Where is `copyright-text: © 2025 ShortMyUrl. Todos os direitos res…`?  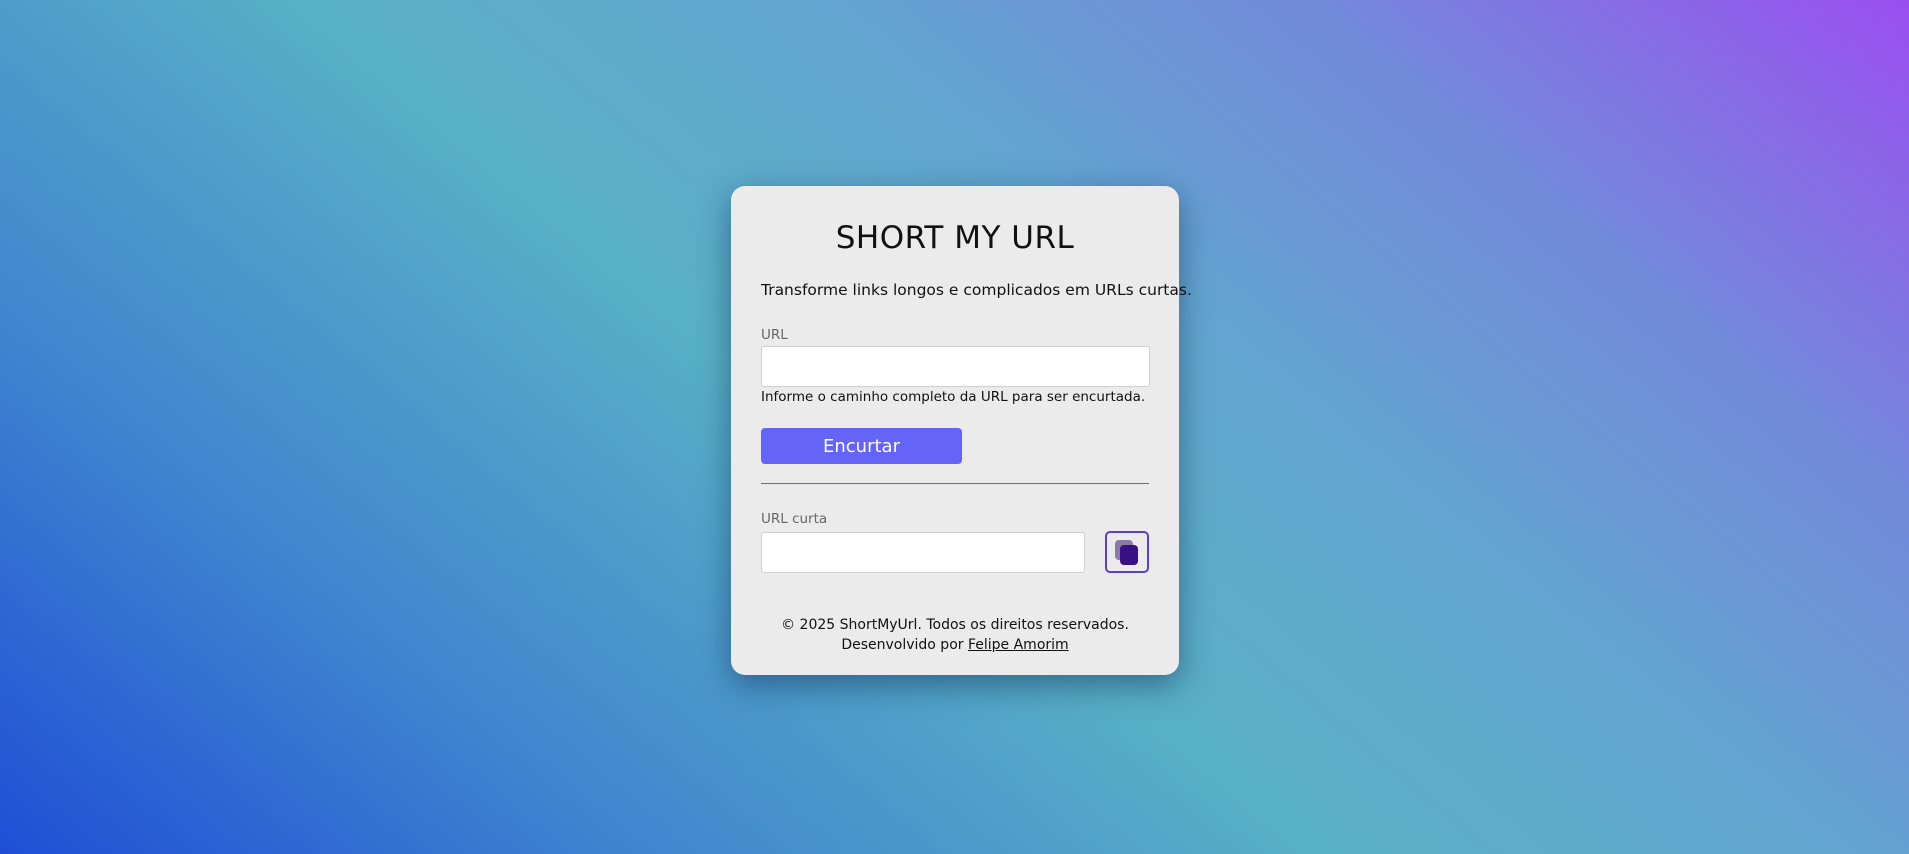 copyright-text: © 2025 ShortMyUrl. Todos os direitos res… is located at coordinates (955, 625).